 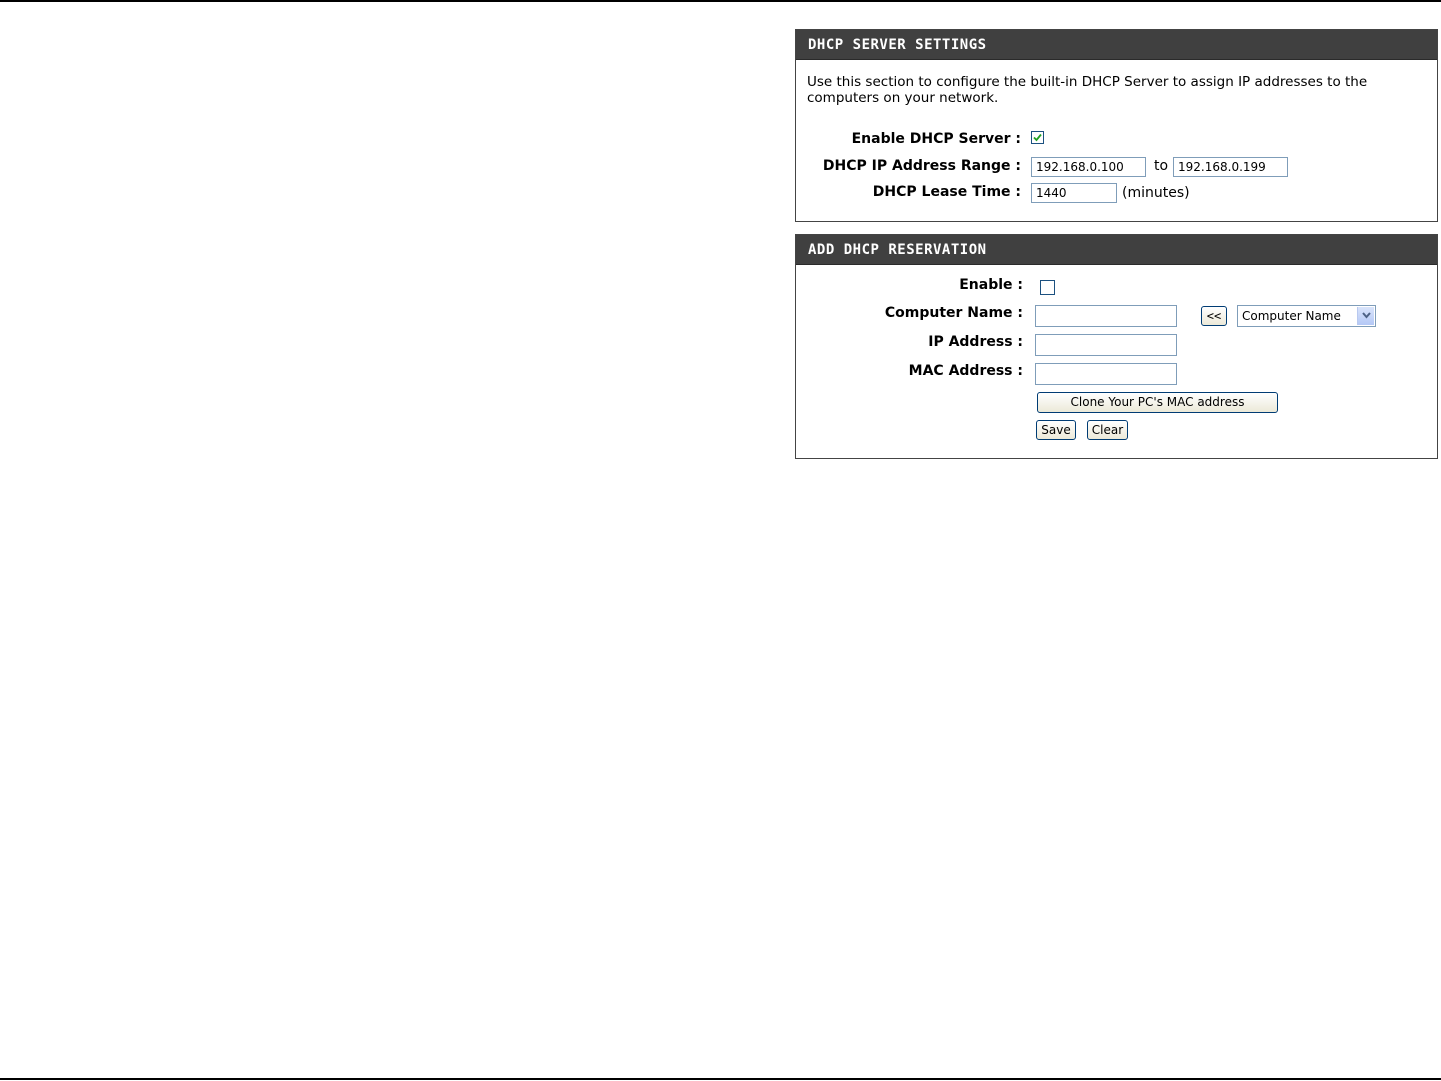 I want to click on dhcp-ip-range-label: DHCP IP Address Range :, so click(x=921, y=166).